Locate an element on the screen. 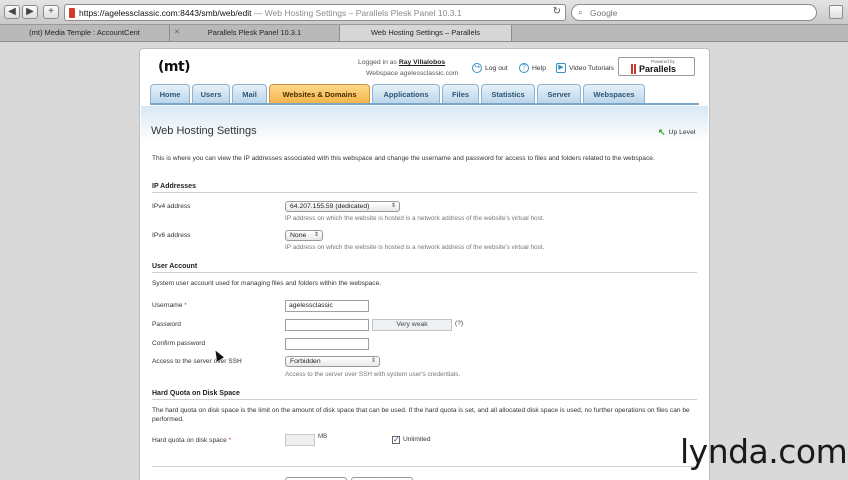 The height and width of the screenshot is (480, 848). browser-tab: (mt) Media Temple : AccountCent is located at coordinates (85, 33).